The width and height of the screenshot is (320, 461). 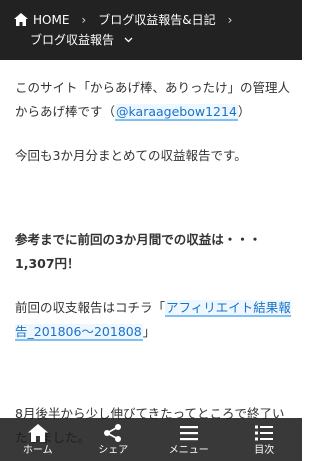 I want to click on previous-report-paragraph: 前回の収支報告はコチラ「アフィリエイト結果報告_201806～201808」, so click(x=153, y=320).